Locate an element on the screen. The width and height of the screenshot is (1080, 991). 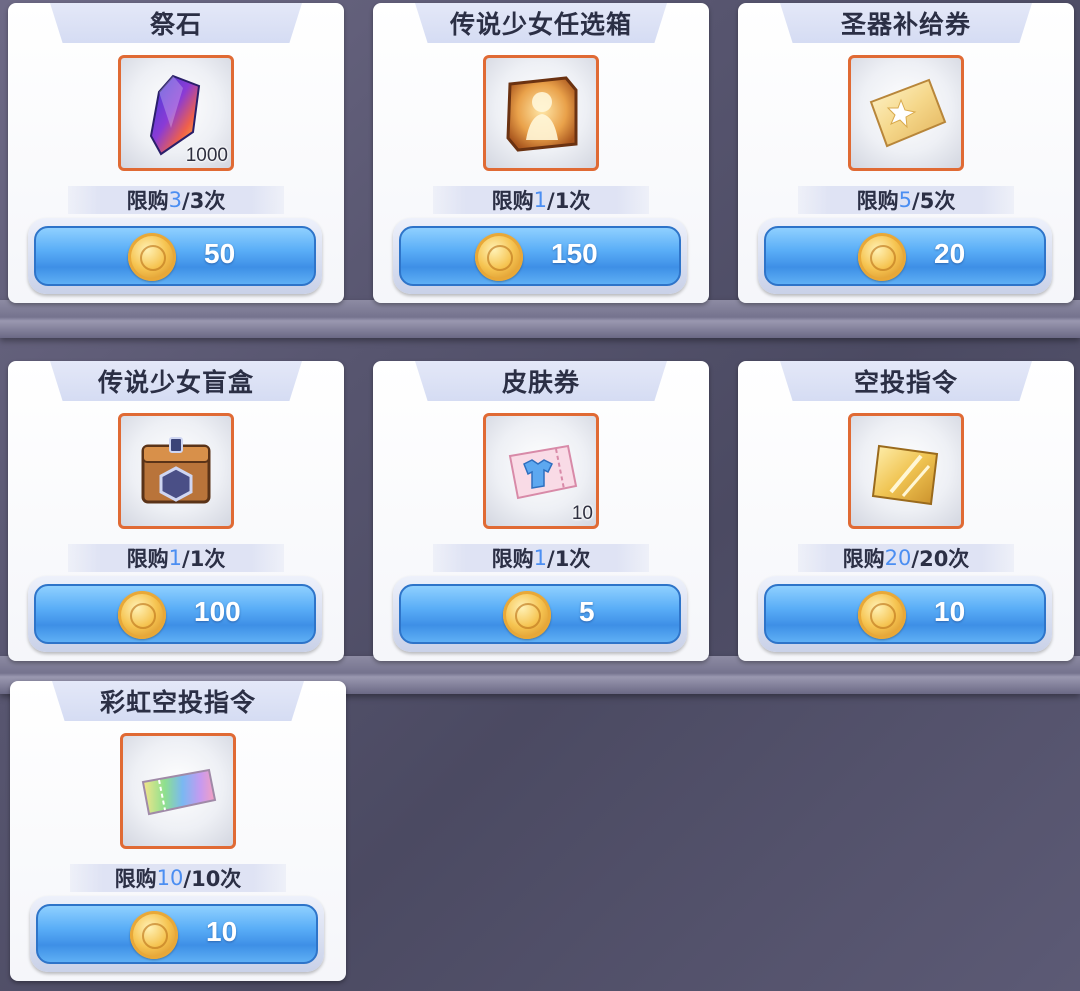
item-name: 彩虹空投指令 is located at coordinates (177, 702).